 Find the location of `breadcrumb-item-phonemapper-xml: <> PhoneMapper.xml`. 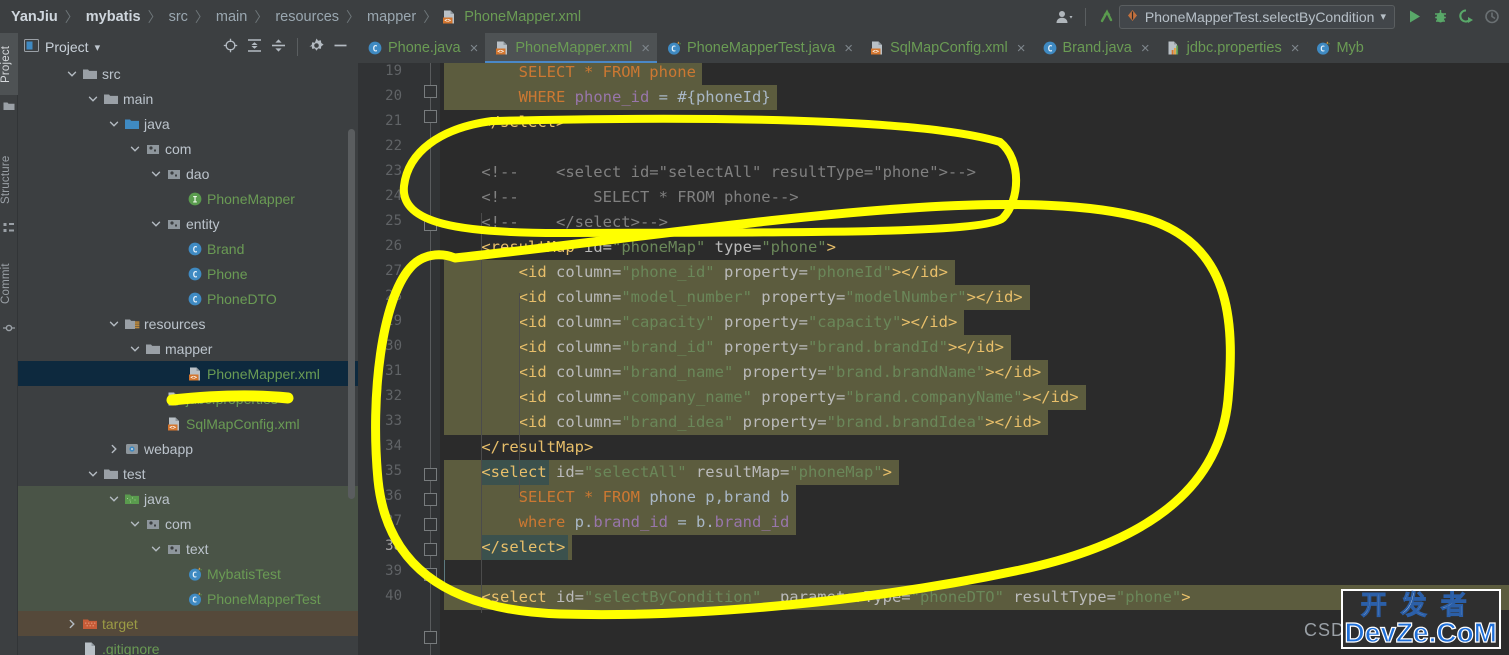

breadcrumb-item-phonemapper-xml: <> PhoneMapper.xml is located at coordinates (512, 17).